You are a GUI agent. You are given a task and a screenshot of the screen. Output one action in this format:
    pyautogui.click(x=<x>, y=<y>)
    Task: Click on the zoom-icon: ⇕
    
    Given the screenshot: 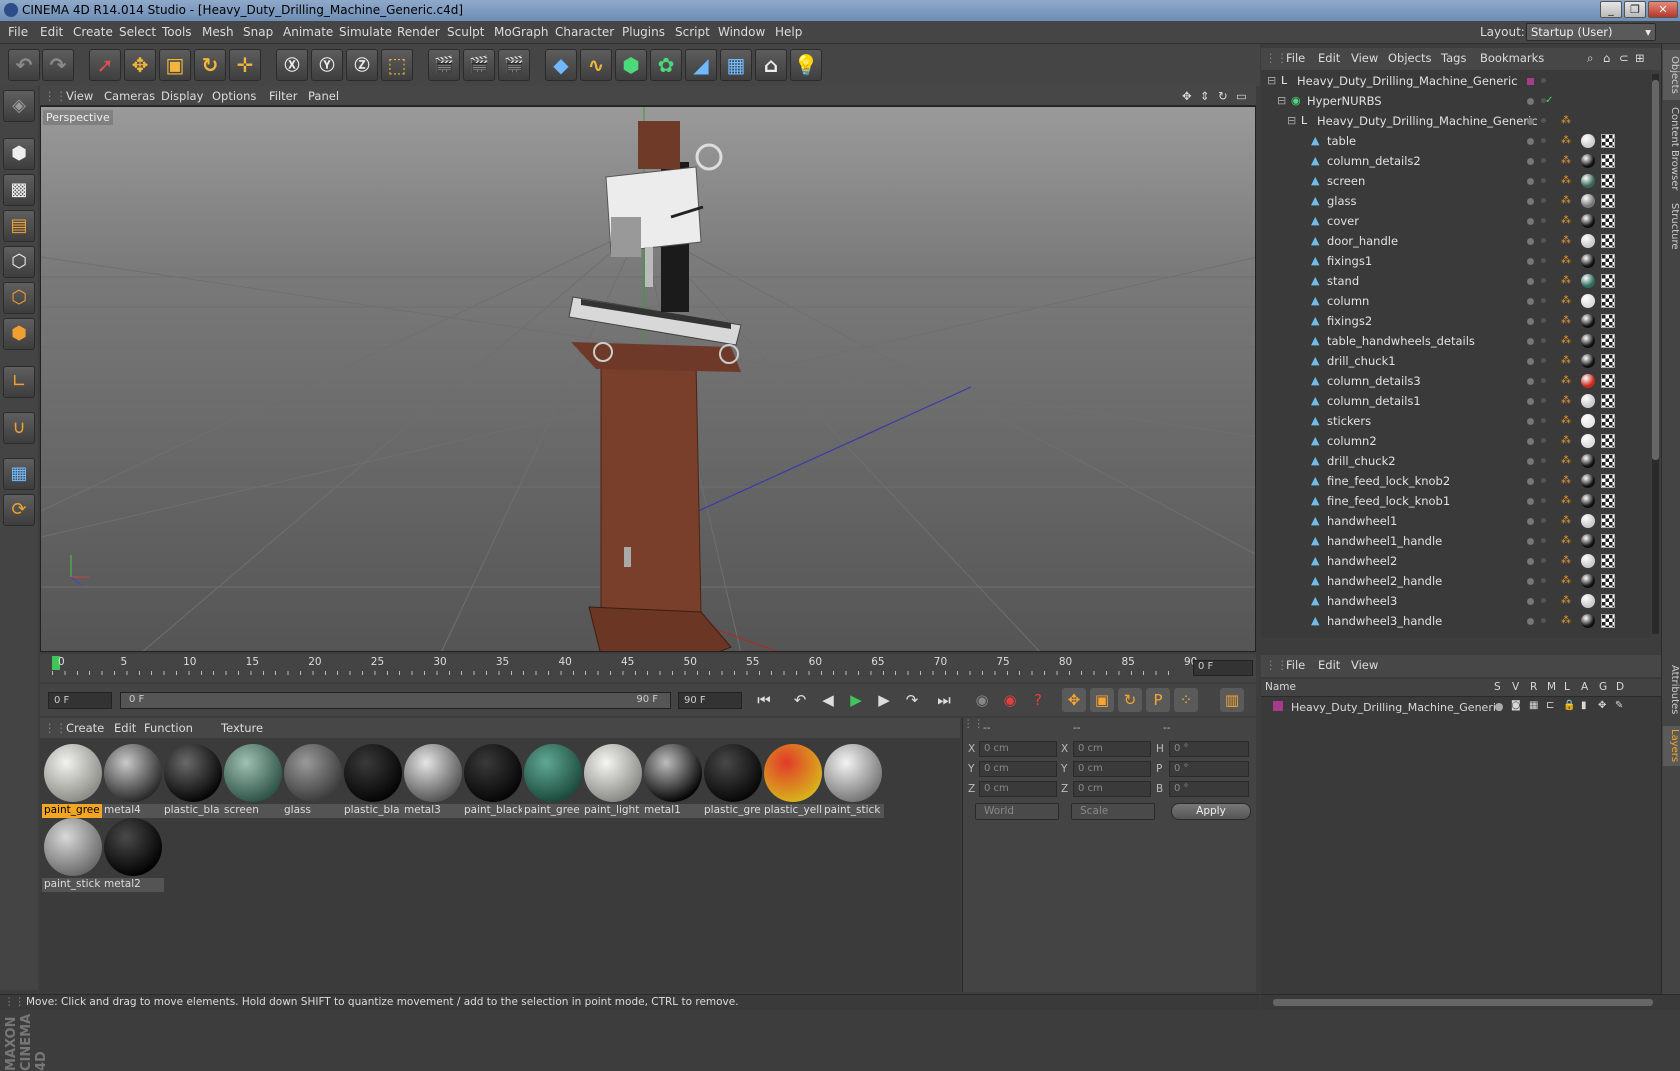 What is the action you would take?
    pyautogui.click(x=1205, y=96)
    